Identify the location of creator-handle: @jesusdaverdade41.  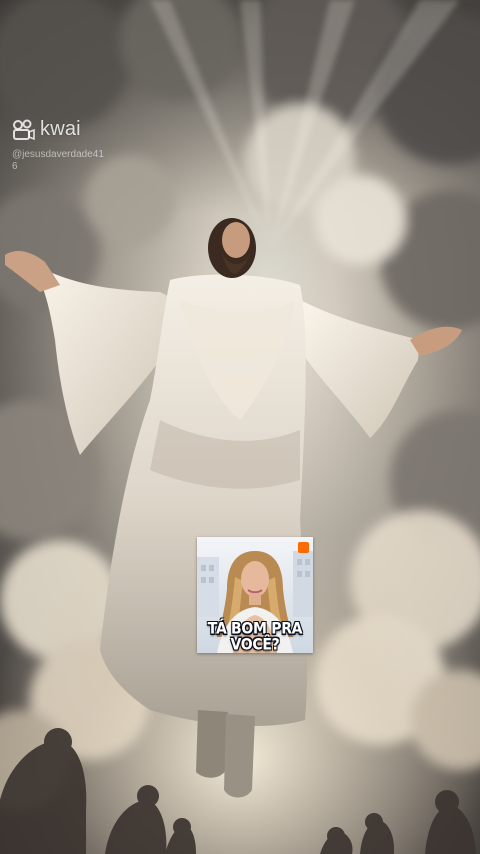
(58, 154).